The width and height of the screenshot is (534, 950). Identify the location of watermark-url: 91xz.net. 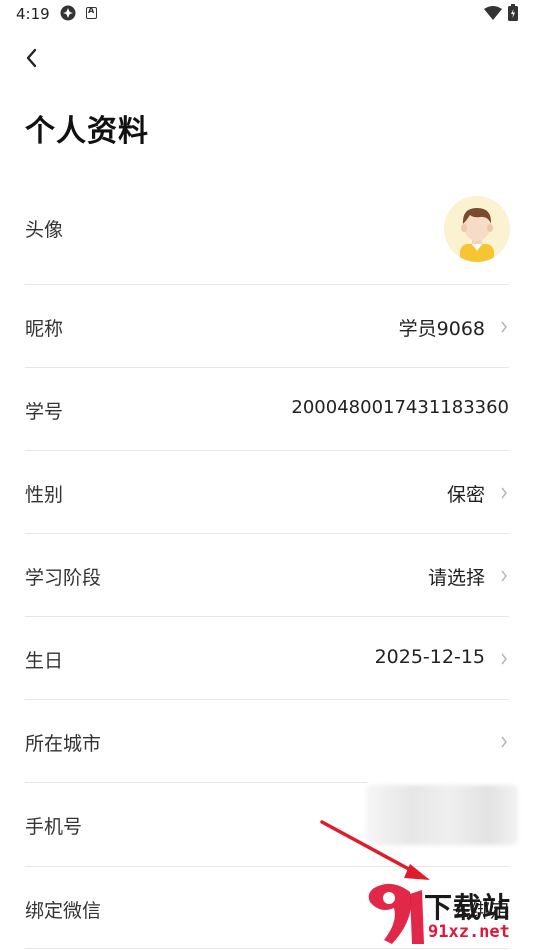
(469, 932).